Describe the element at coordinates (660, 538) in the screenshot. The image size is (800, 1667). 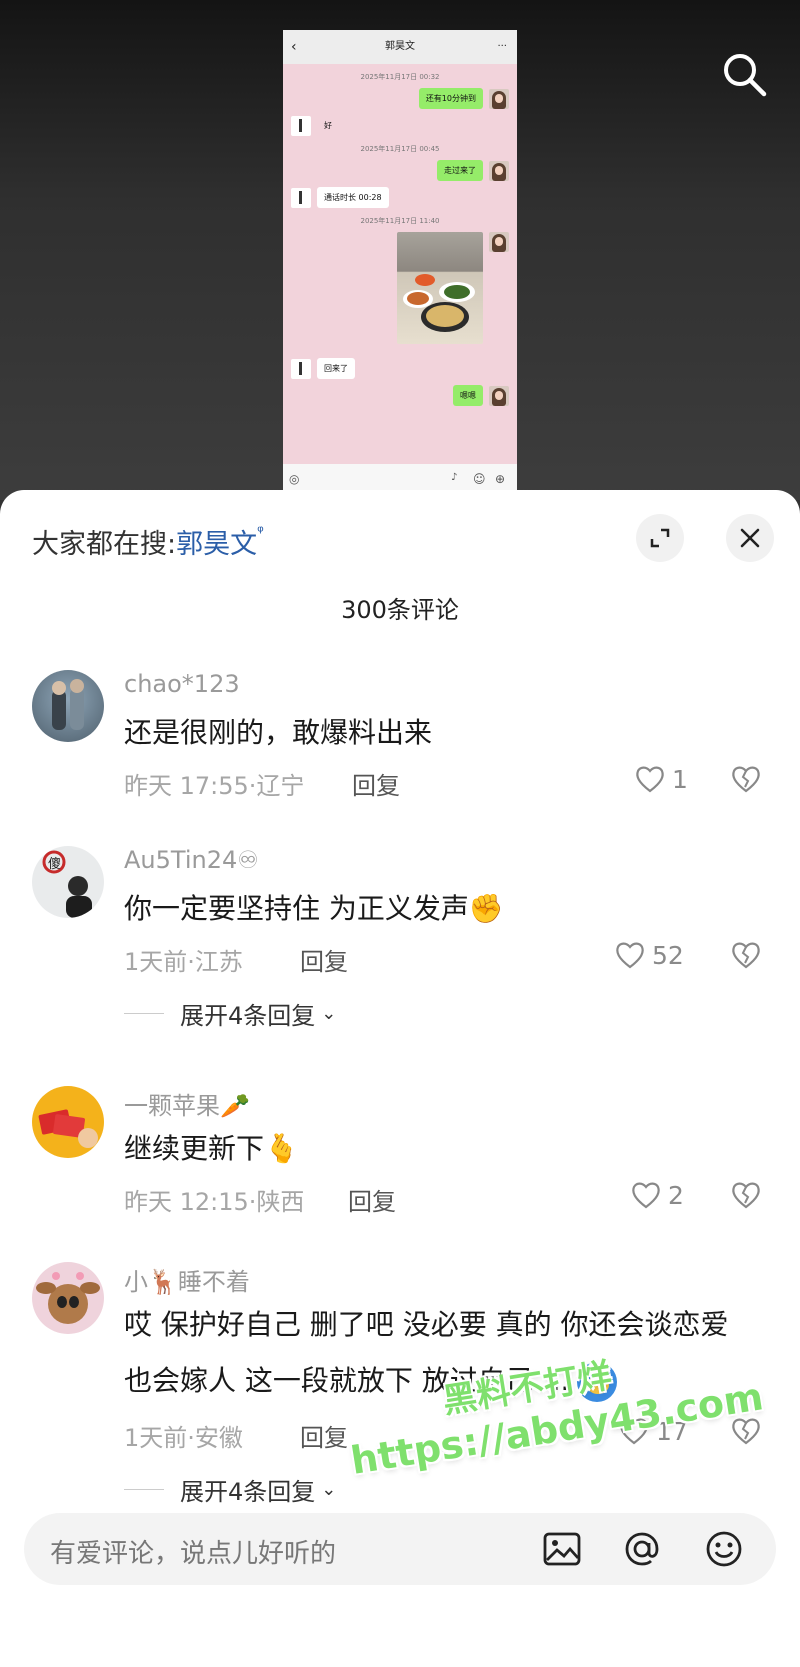
I see `expand-icon` at that location.